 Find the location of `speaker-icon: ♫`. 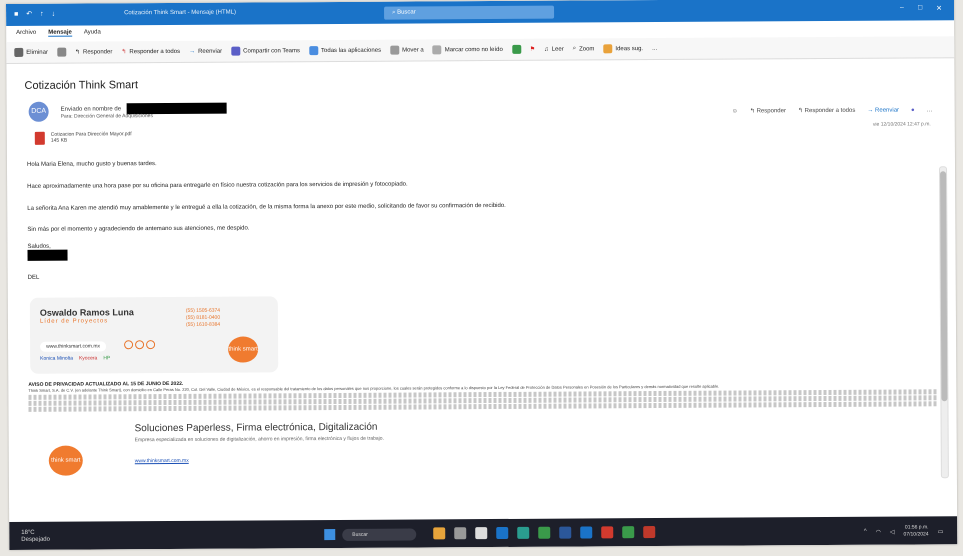

speaker-icon: ♫ is located at coordinates (546, 49).